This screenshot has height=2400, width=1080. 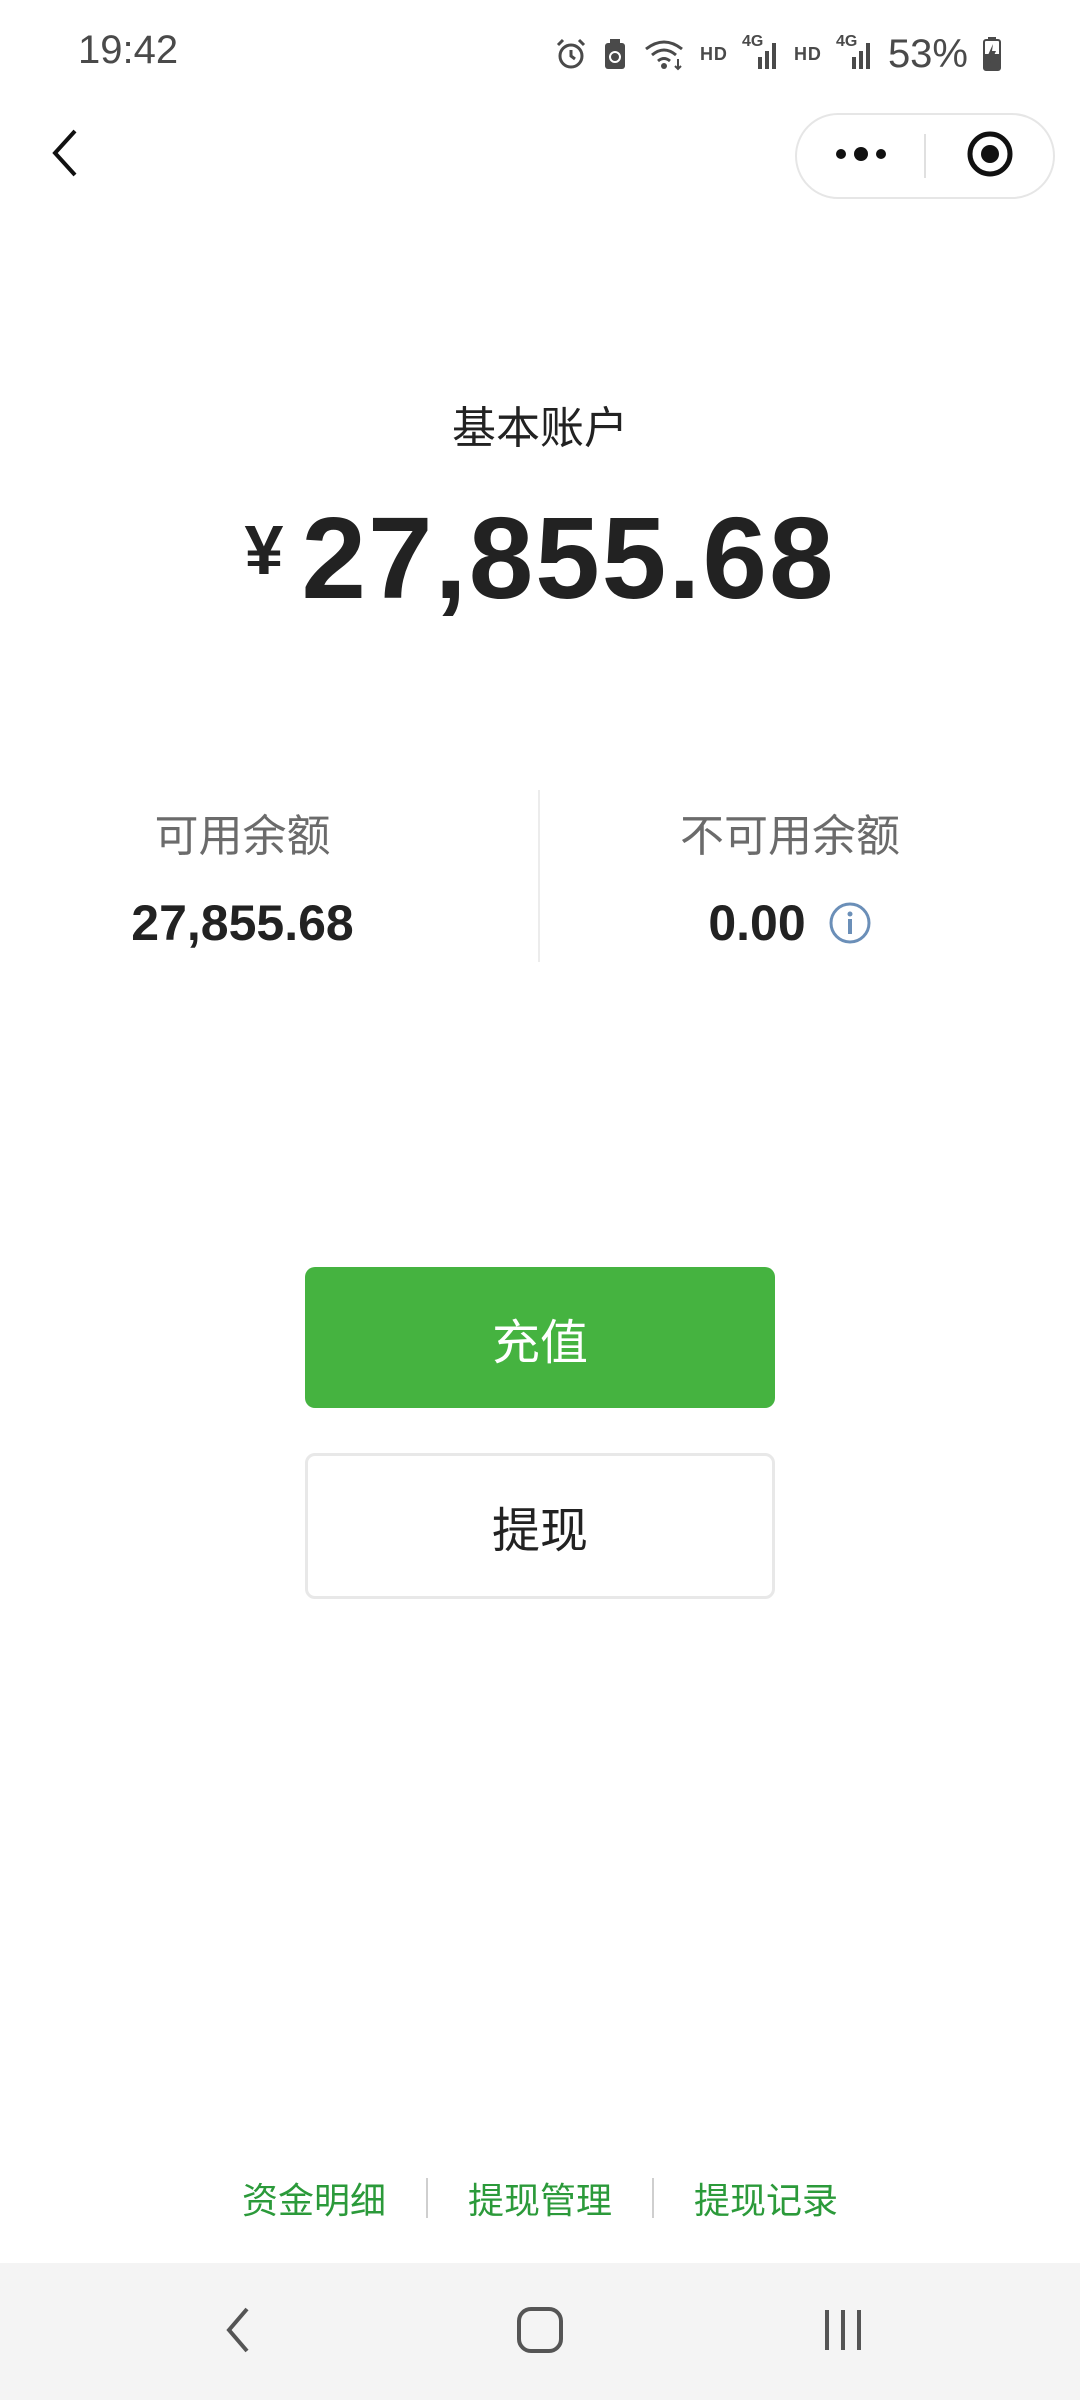 I want to click on back-button, so click(x=65, y=155).